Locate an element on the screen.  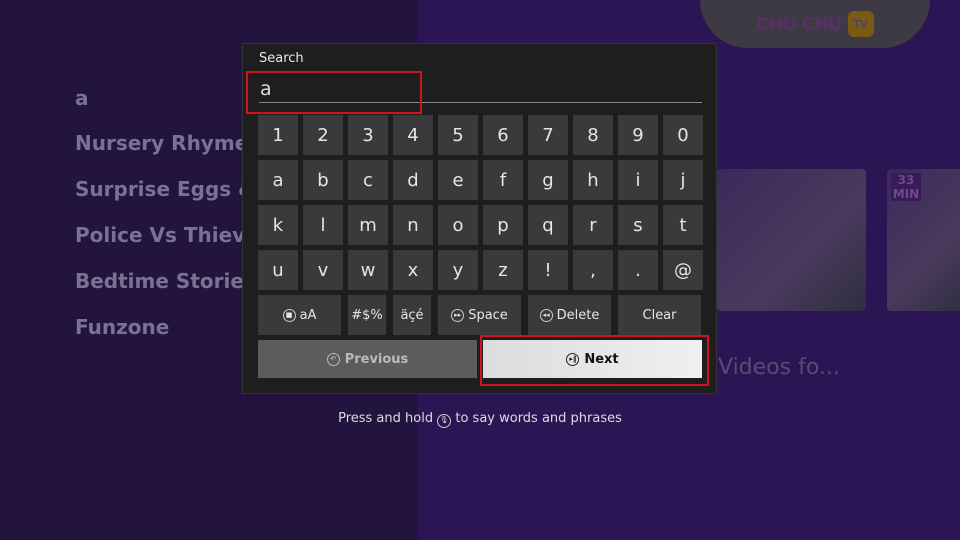
back-icon: ↶ is located at coordinates (333, 359).